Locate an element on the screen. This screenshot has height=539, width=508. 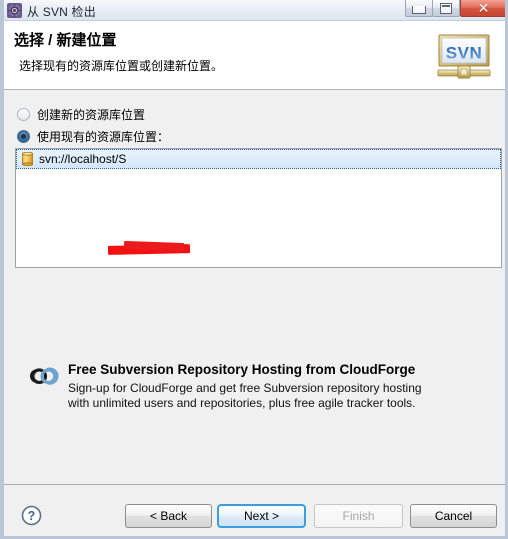
page-subtitle: 选择现有的资源库位置或创建新位置。 is located at coordinates (121, 66).